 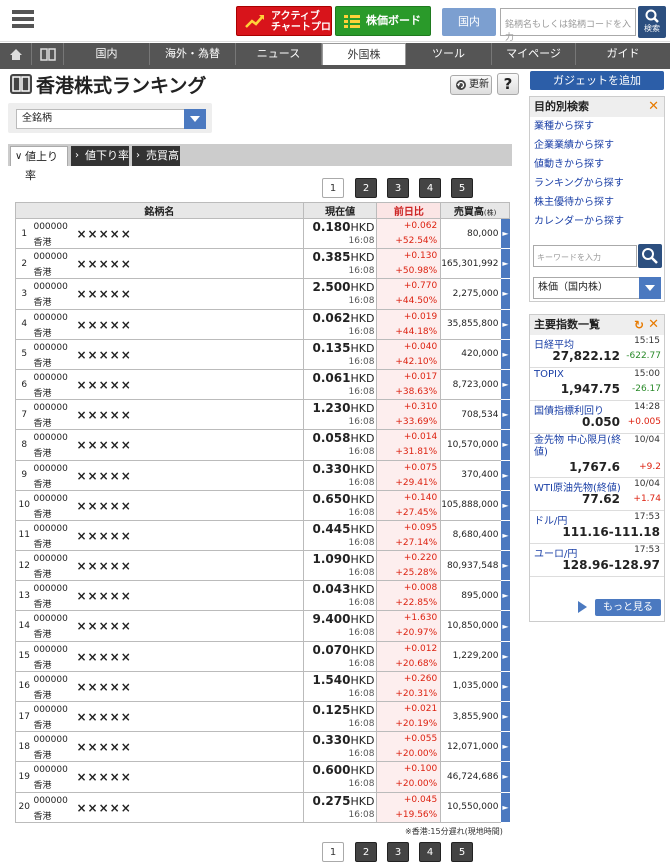 I want to click on domestic-button: 国内, so click(x=469, y=22).